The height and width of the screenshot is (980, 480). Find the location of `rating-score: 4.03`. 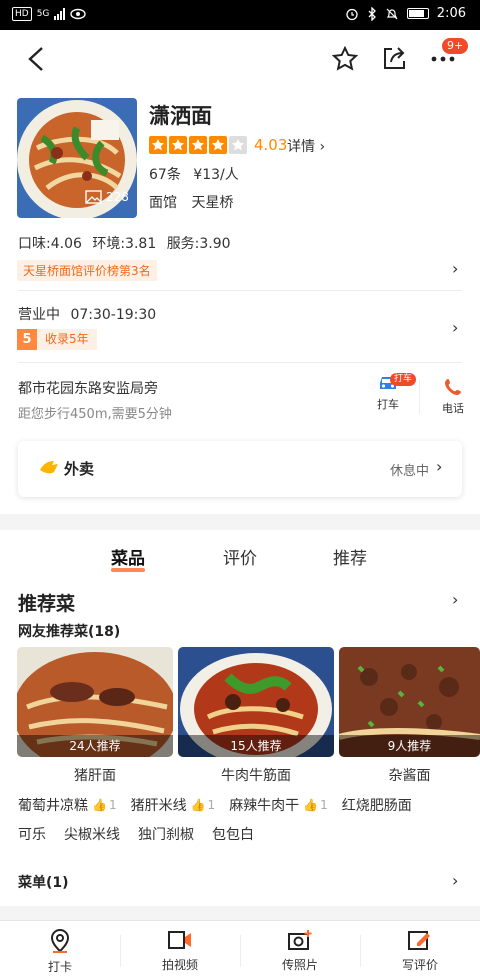

rating-score: 4.03 is located at coordinates (271, 145).